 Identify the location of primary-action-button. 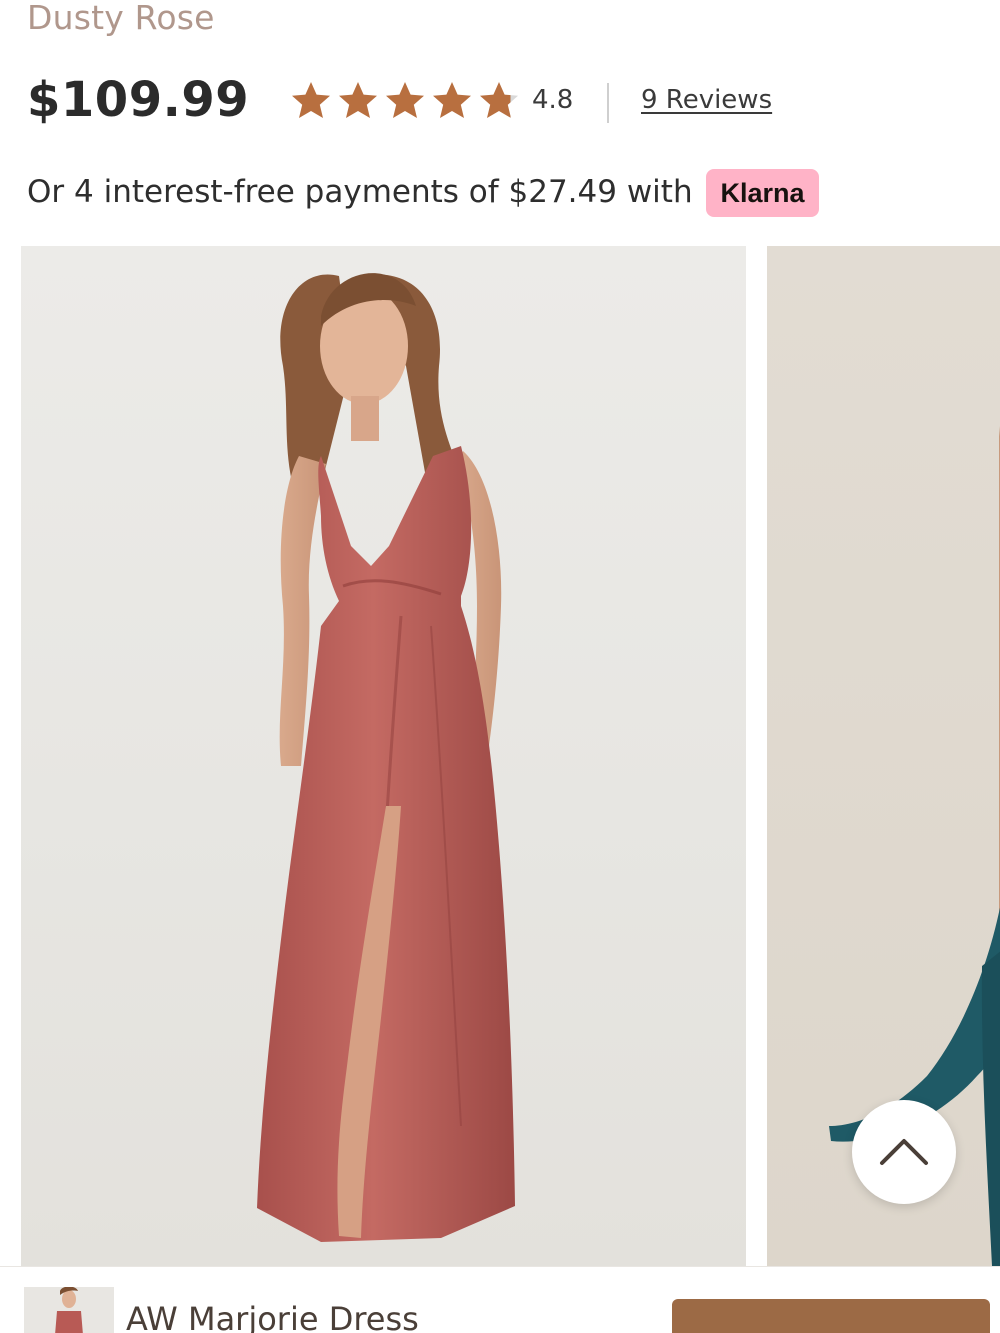
(831, 1316).